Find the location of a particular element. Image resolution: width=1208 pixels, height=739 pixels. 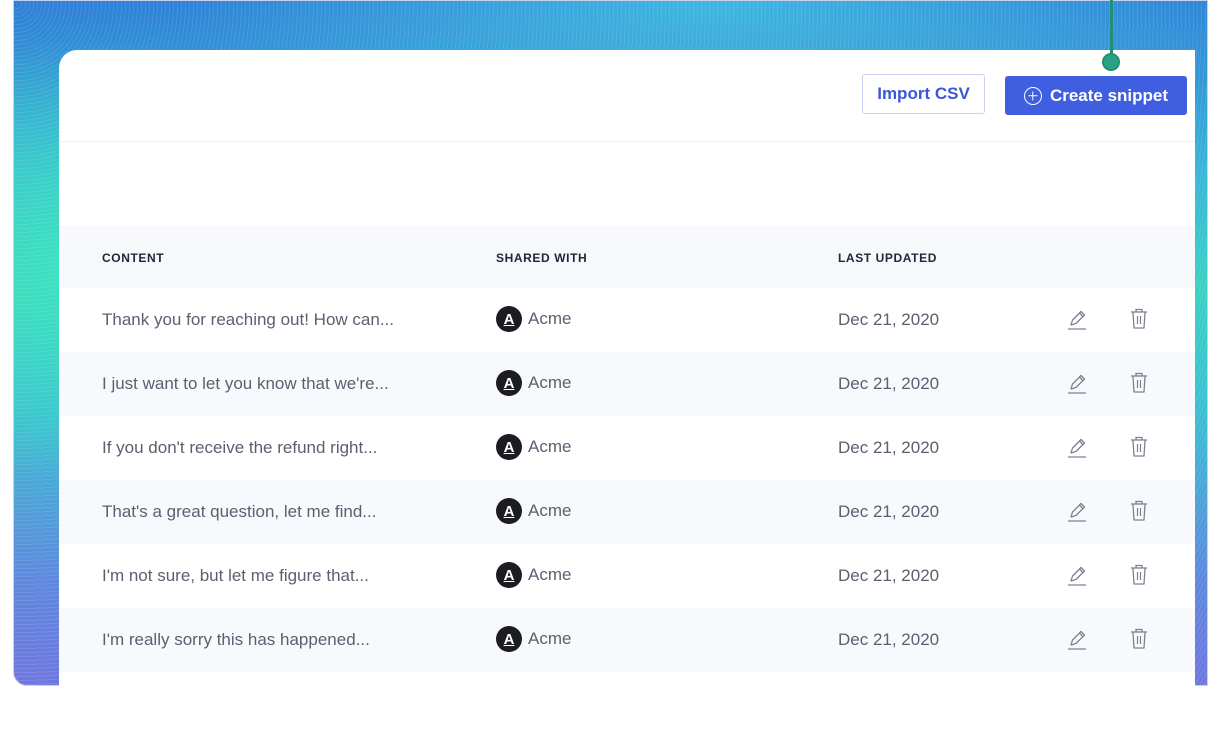

import-csv-button: Import CSV is located at coordinates (923, 94).